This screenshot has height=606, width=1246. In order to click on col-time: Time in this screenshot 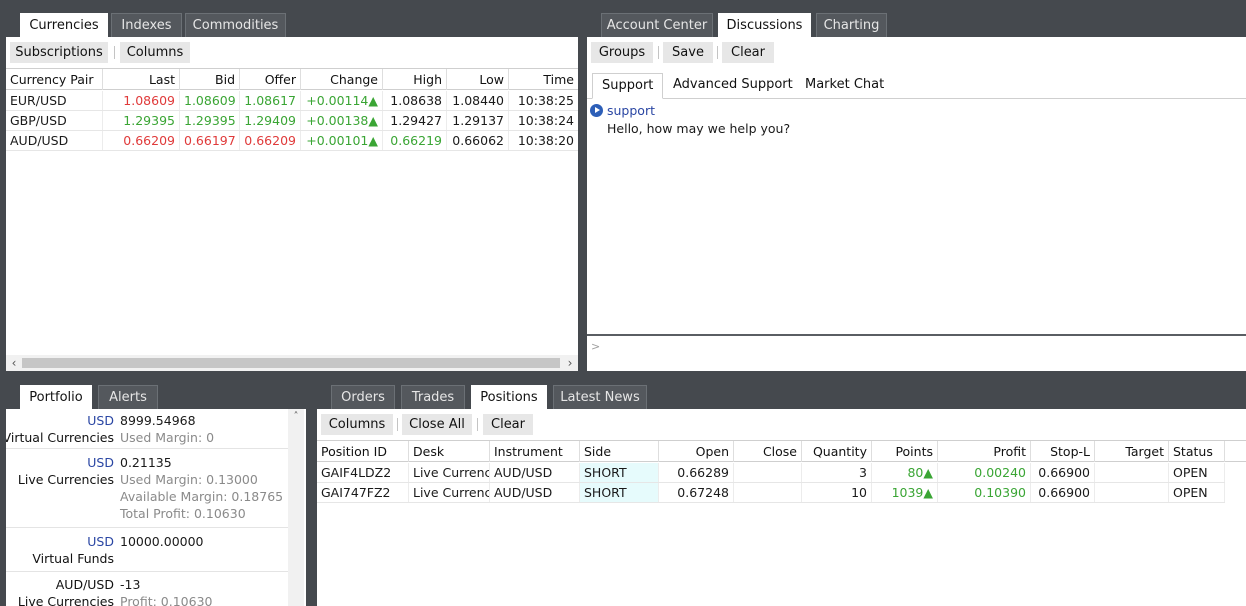, I will do `click(543, 79)`.